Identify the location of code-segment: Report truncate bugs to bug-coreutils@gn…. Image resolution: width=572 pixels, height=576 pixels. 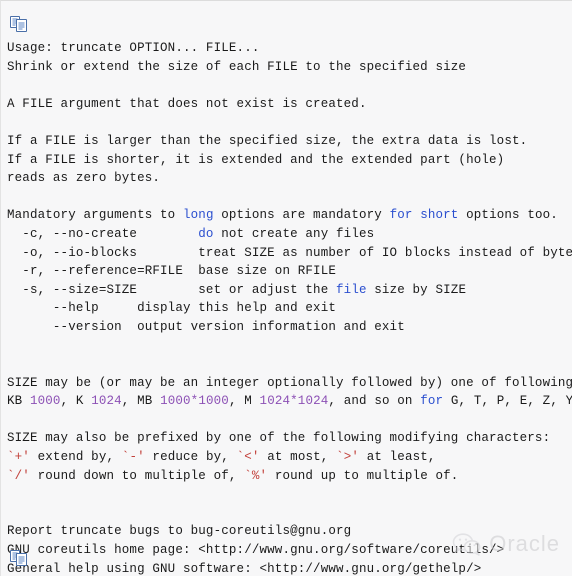
(179, 531).